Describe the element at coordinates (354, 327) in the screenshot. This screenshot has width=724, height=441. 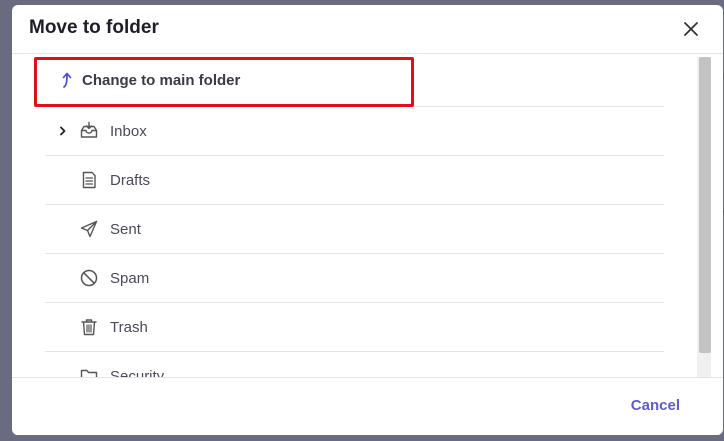
I see `folder-item-trash: Trash` at that location.